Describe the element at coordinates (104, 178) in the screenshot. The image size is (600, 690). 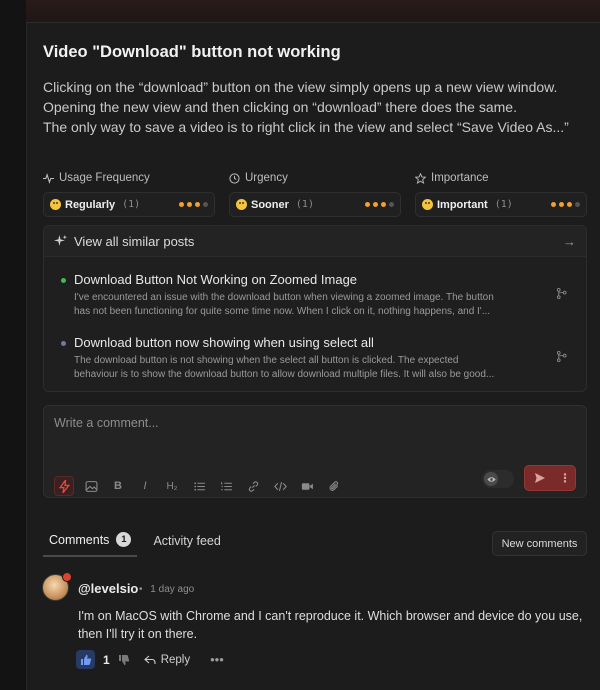
I see `attribute-label: Usage Frequency` at that location.